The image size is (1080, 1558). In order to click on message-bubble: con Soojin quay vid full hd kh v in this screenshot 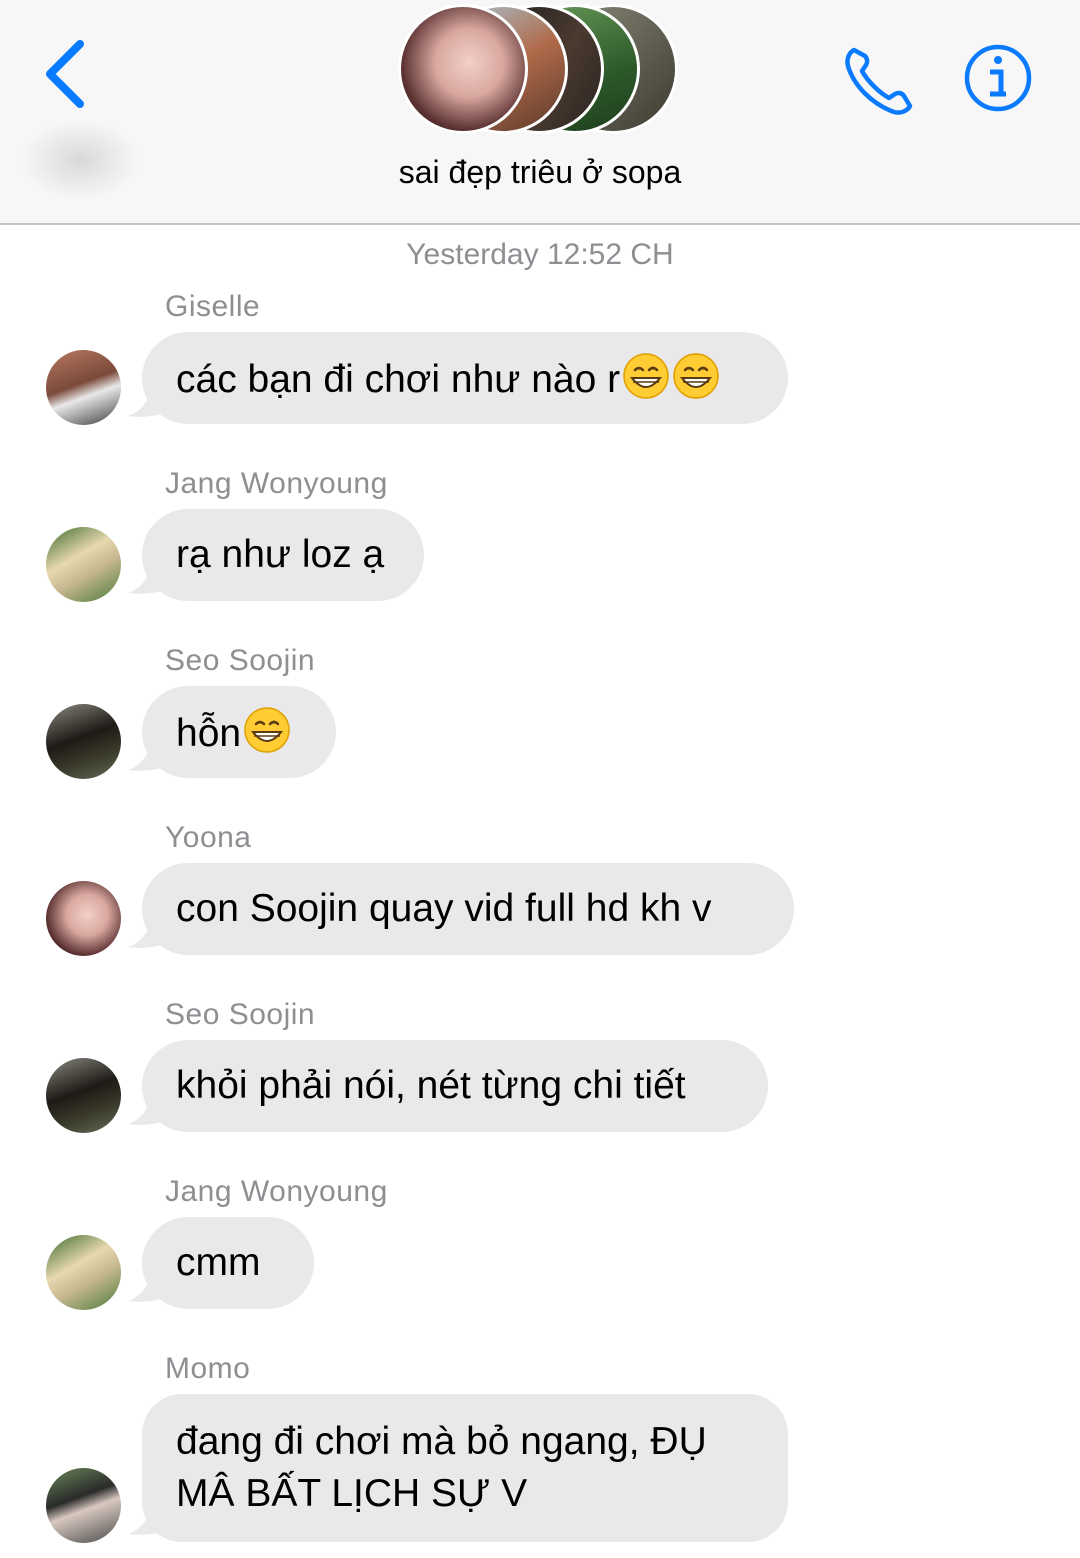, I will do `click(468, 909)`.